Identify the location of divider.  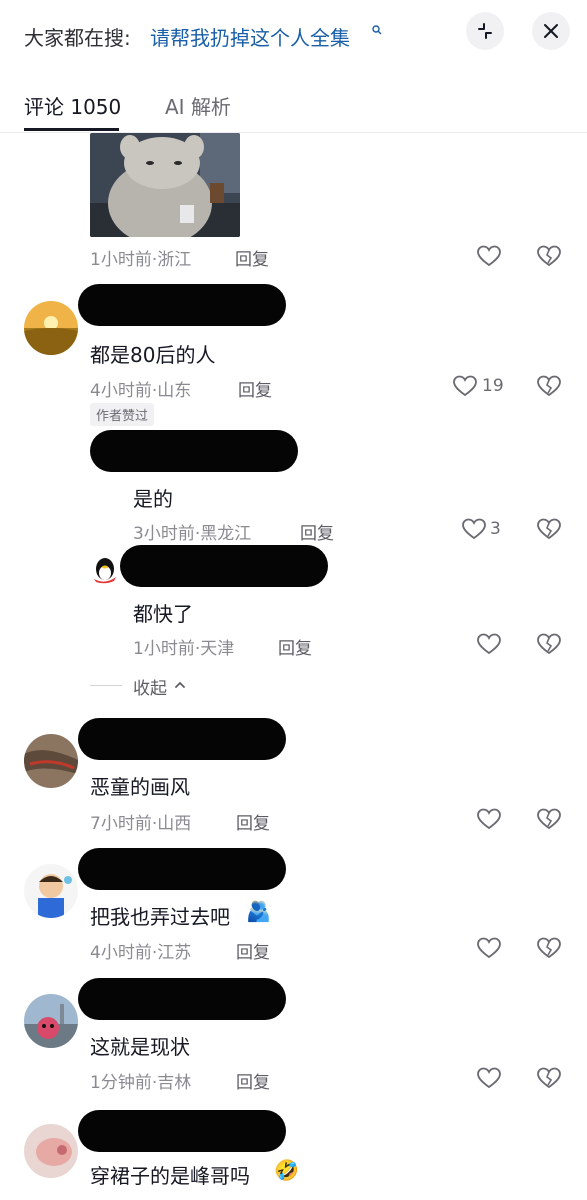
(106, 685).